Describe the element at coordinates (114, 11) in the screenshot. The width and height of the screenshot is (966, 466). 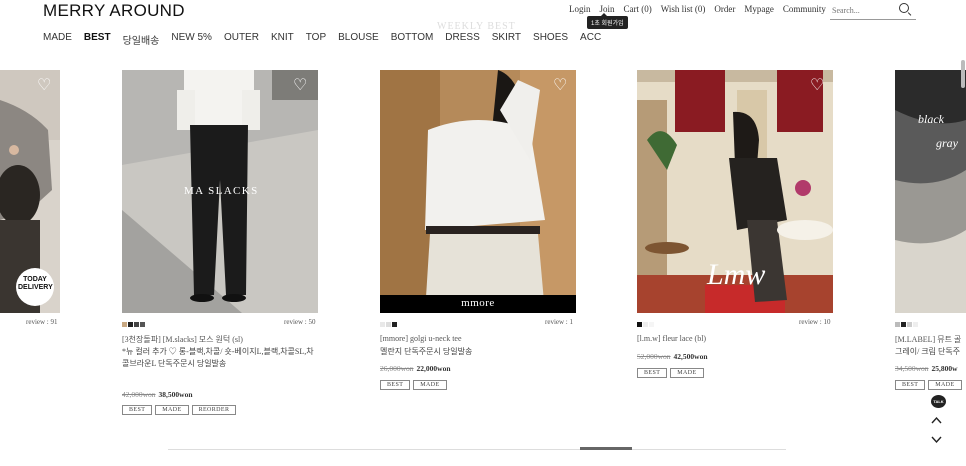
I see `logo: MERRY AROUND` at that location.